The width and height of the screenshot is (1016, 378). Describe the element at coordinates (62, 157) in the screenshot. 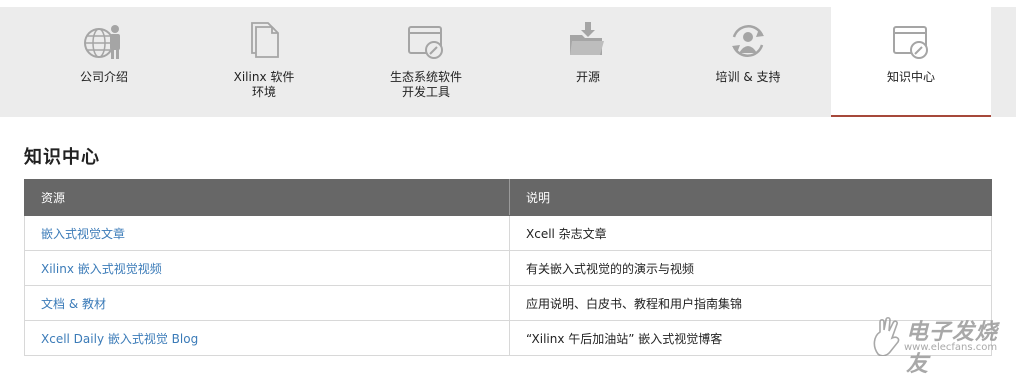

I see `page-title: 知识中心` at that location.